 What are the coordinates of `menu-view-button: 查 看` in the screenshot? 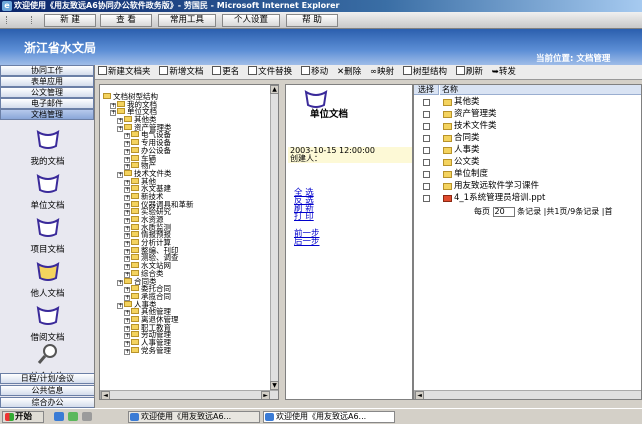 It's located at (126, 20).